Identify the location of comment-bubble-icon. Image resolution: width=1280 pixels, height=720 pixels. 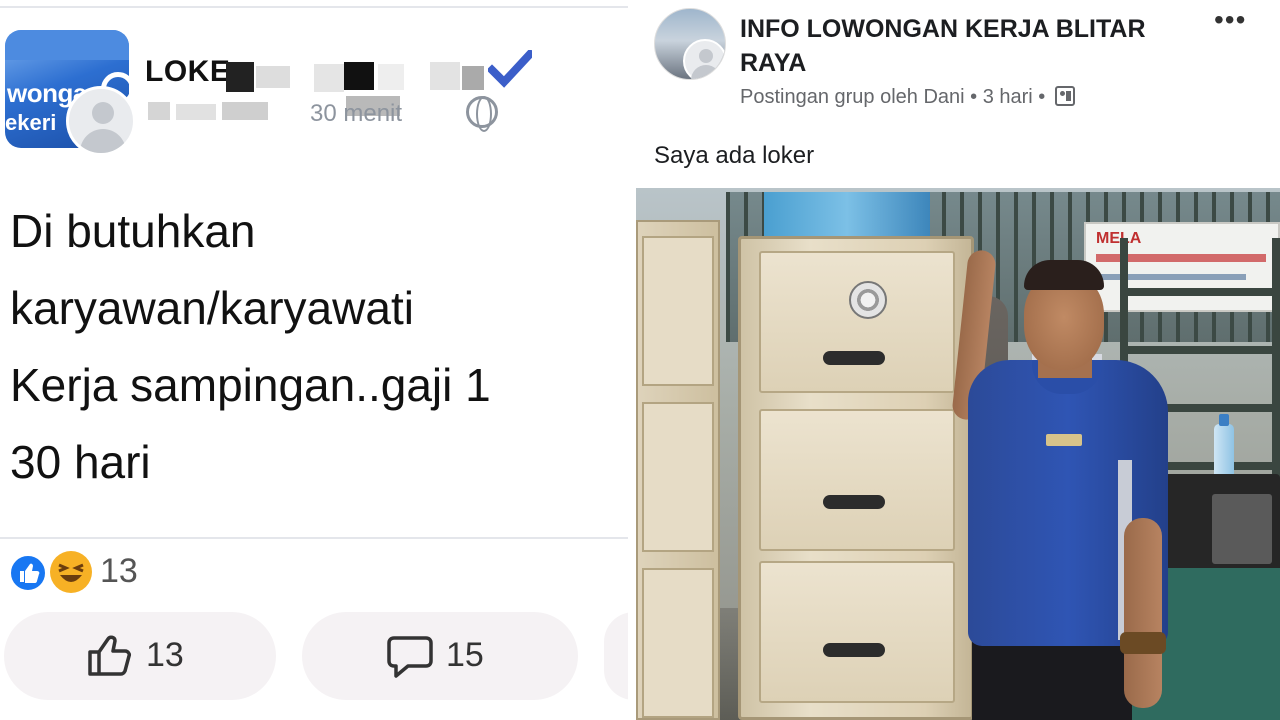
(410, 657).